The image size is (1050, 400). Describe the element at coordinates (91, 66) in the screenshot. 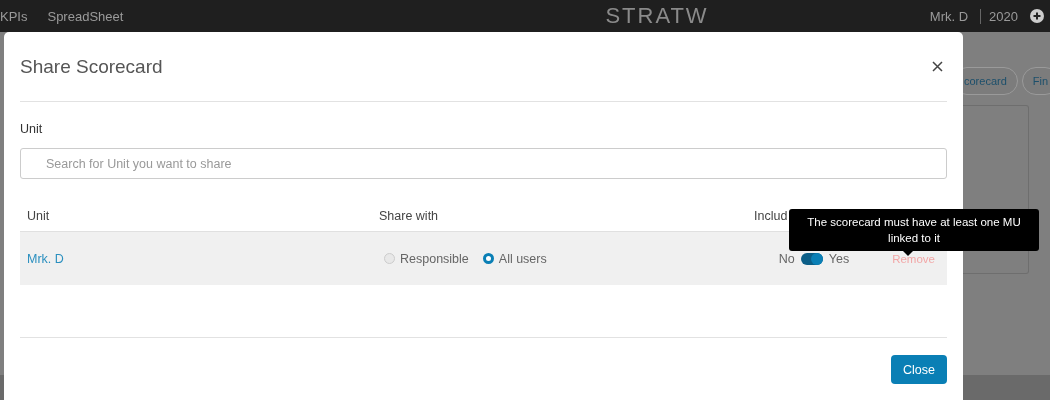

I see `dialog-title: Share Scorecard` at that location.